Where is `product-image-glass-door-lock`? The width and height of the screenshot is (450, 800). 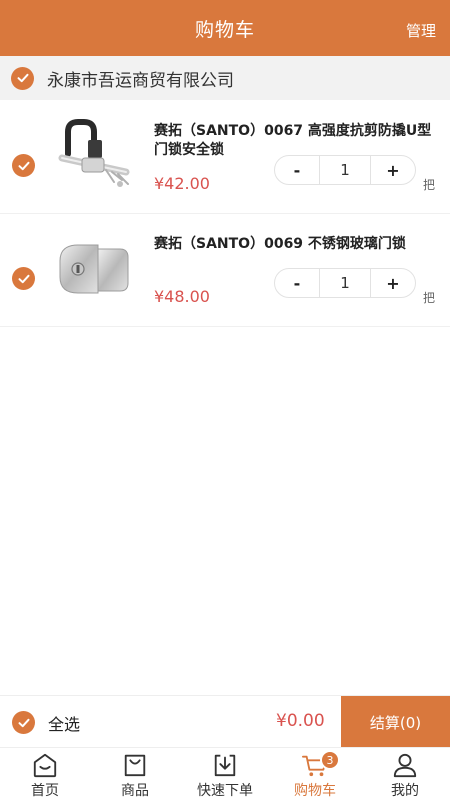
product-image-glass-door-lock is located at coordinates (93, 271).